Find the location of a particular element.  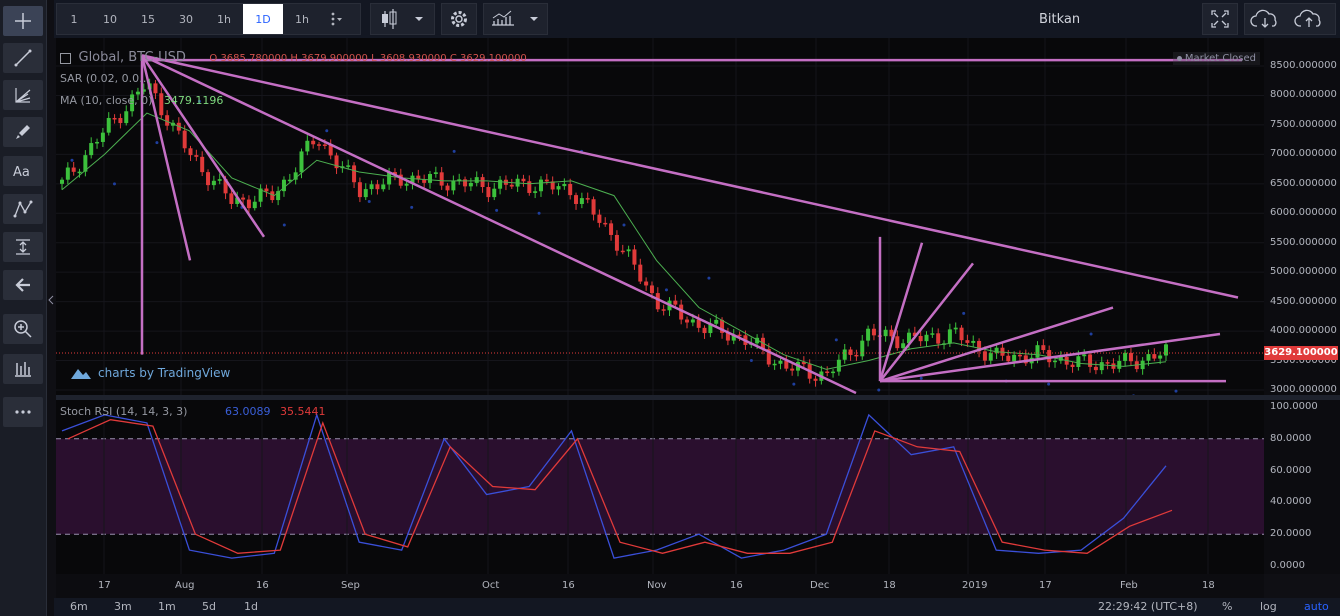

pattern-tool-button is located at coordinates (23, 209).